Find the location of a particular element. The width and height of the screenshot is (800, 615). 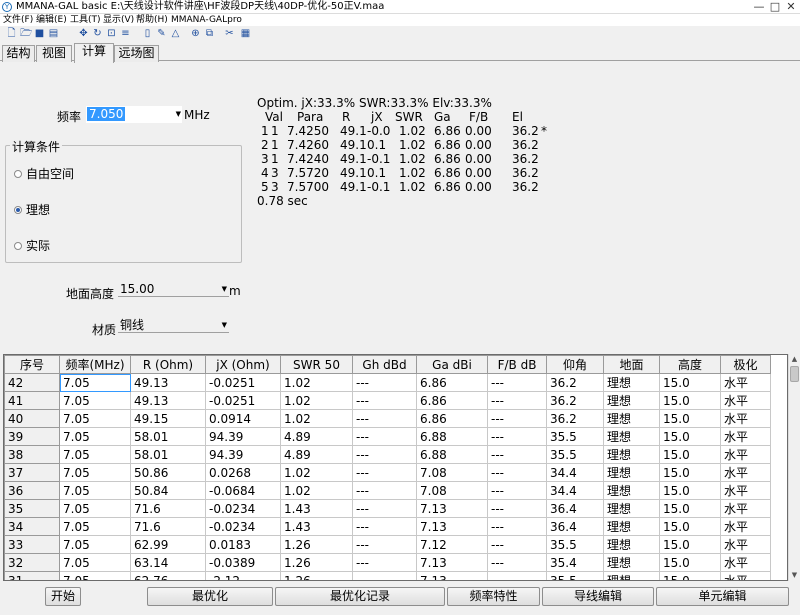

menu-edit: 编辑(E) is located at coordinates (51, 20).